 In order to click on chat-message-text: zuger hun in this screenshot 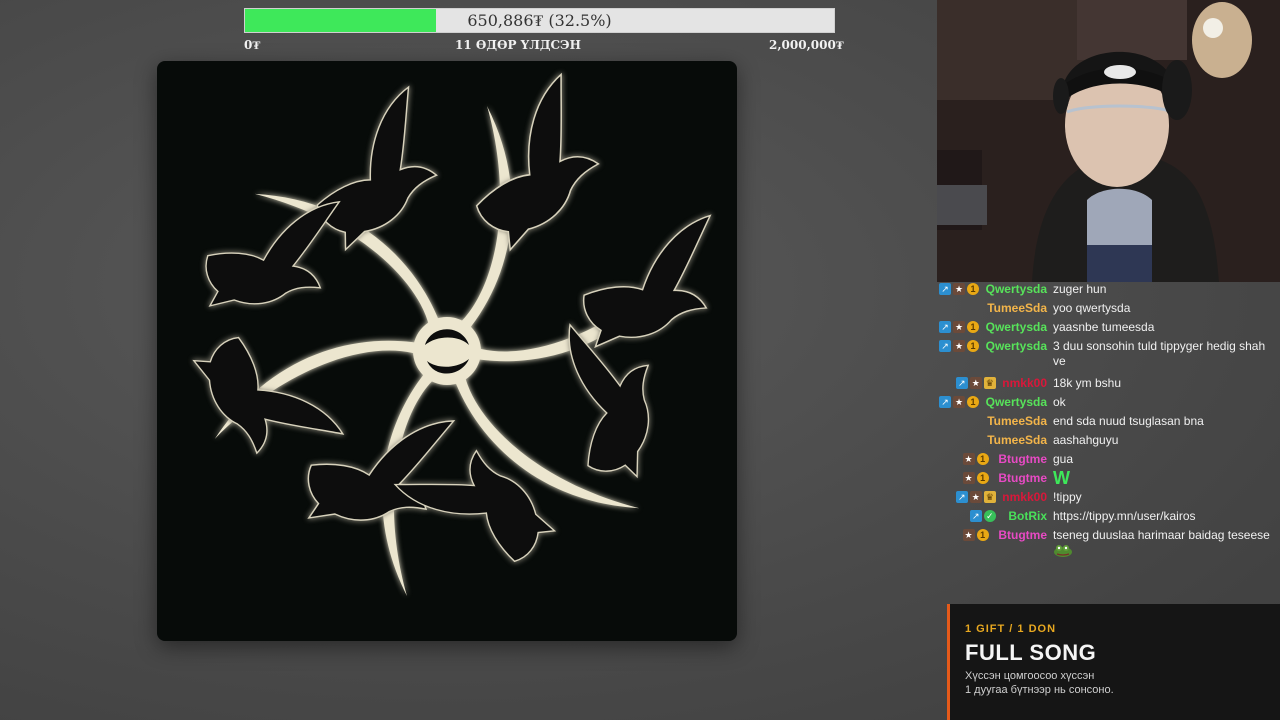, I will do `click(1080, 289)`.